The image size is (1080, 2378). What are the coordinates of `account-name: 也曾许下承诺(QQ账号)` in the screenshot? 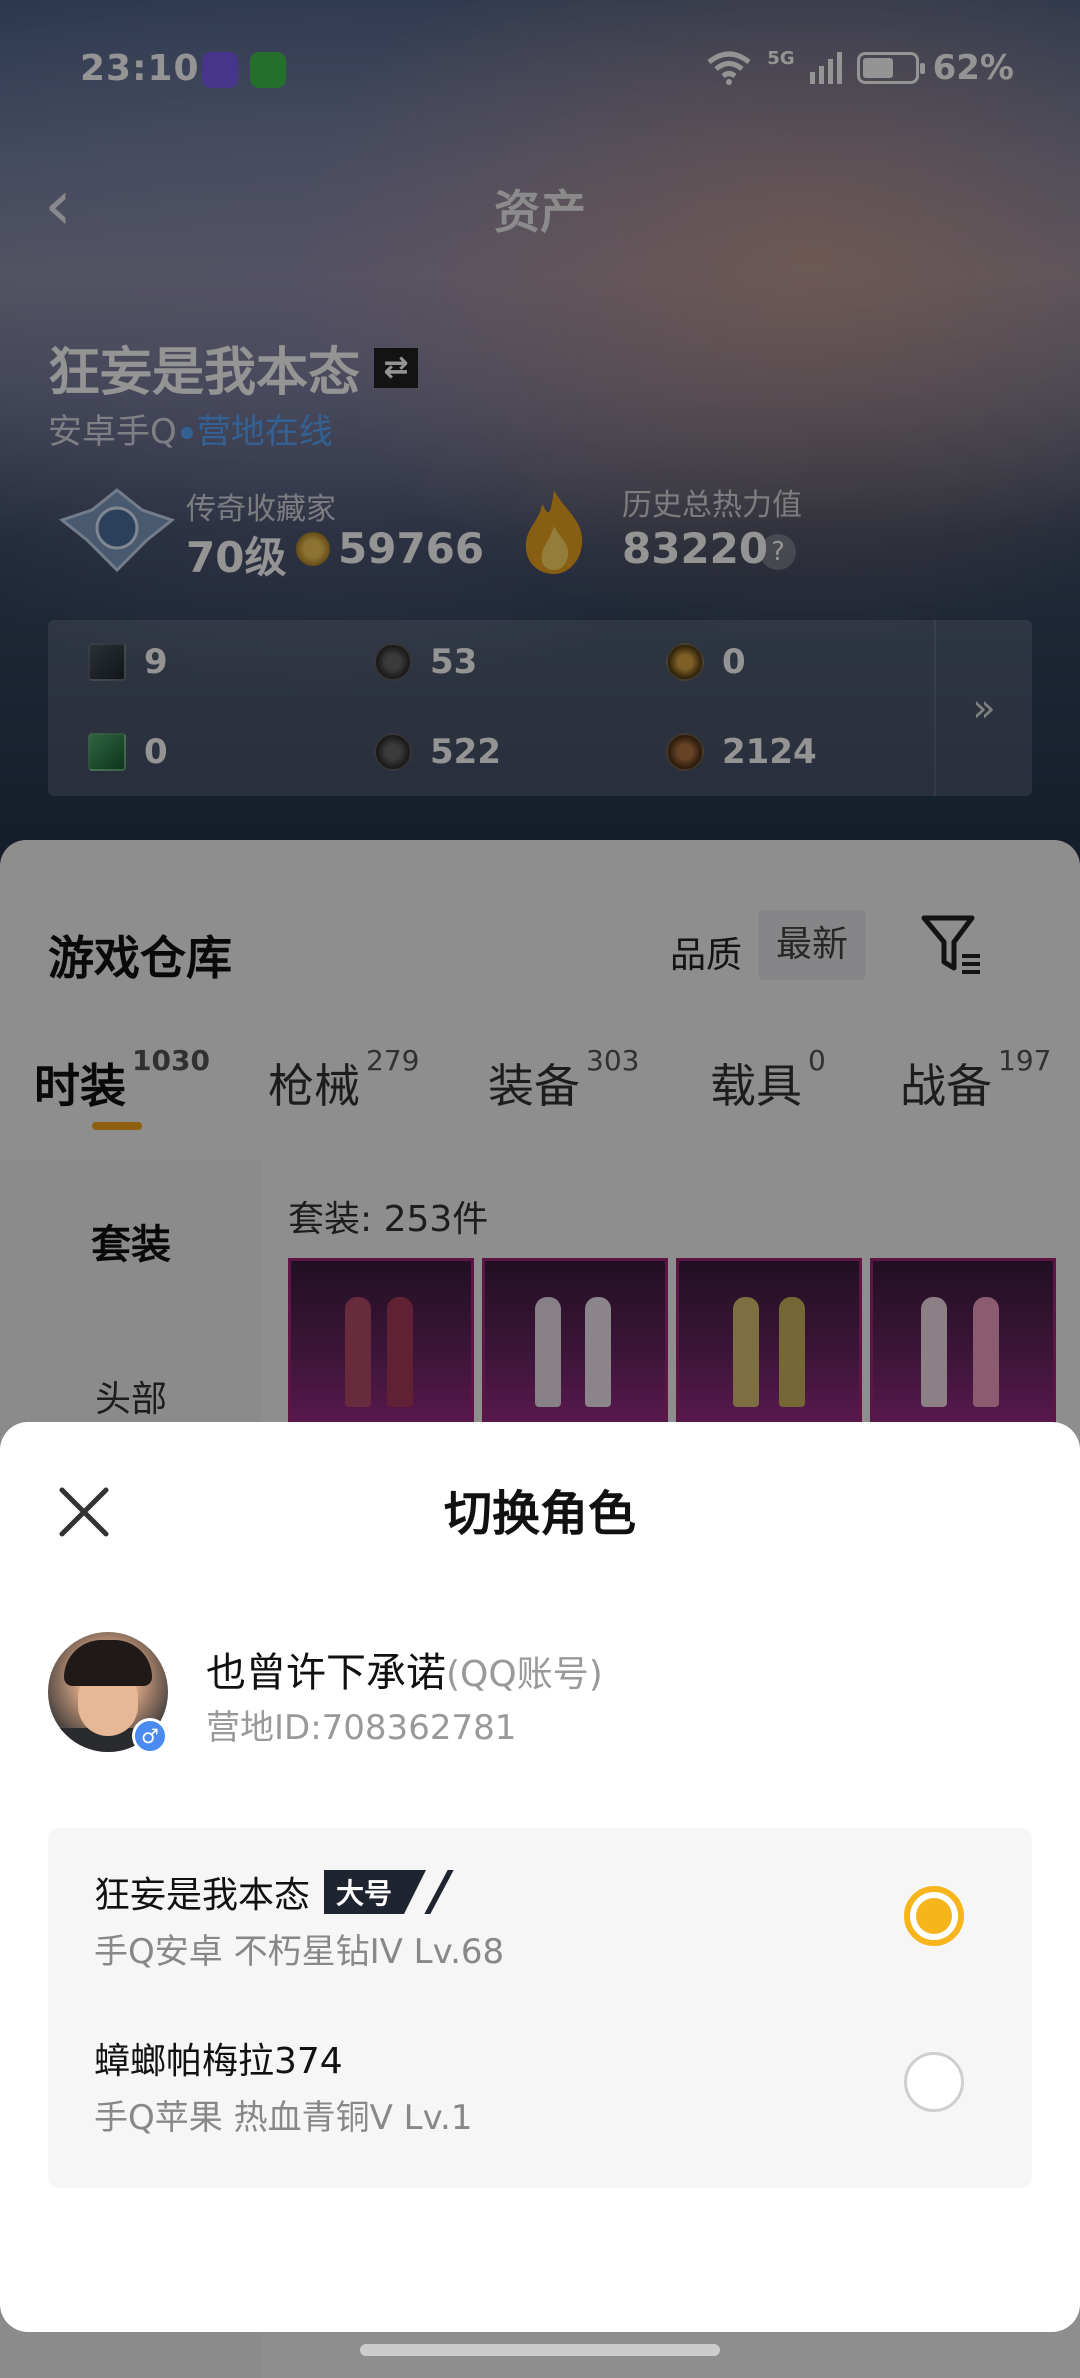 It's located at (404, 1669).